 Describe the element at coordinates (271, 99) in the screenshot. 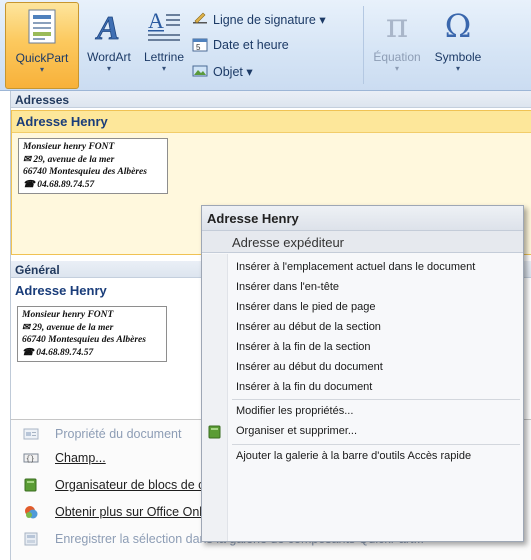

I see `section-header-adresses: Adresses` at that location.